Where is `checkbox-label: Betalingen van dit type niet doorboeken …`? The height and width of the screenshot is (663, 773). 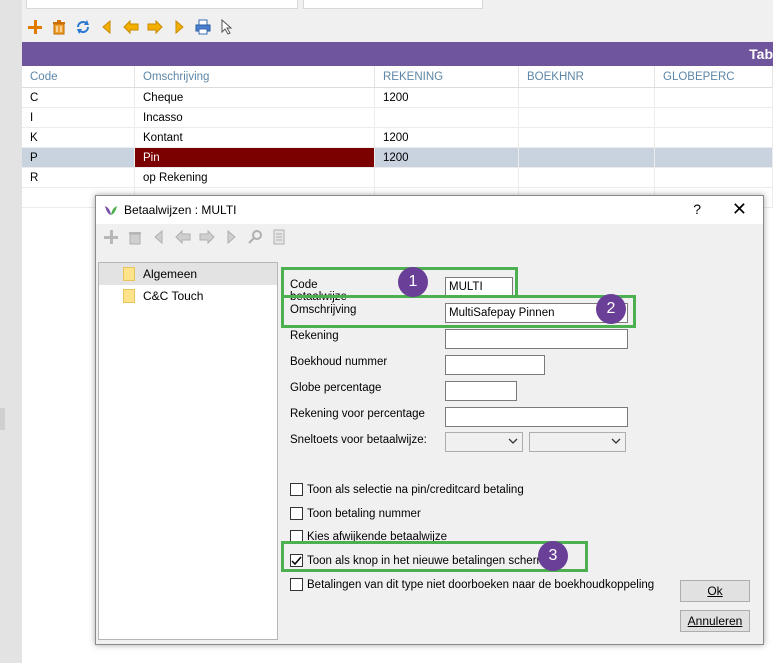
checkbox-label: Betalingen van dit type niet doorboeken … is located at coordinates (481, 584).